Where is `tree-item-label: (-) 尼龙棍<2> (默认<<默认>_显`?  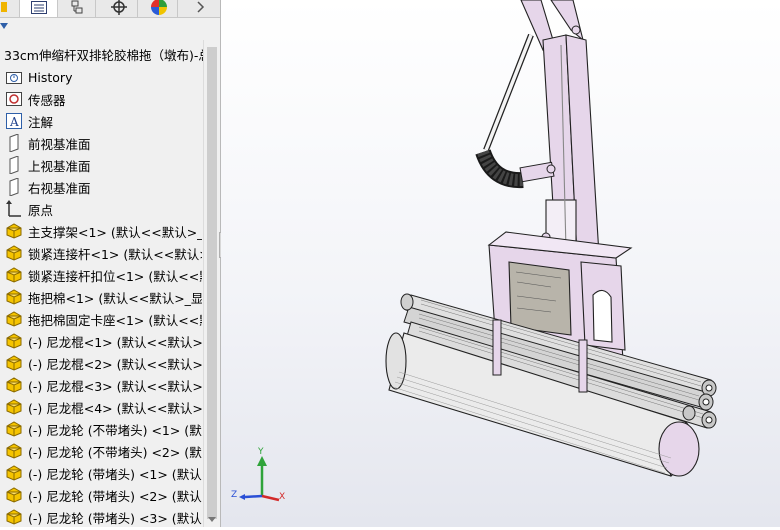 tree-item-label: (-) 尼龙棍<2> (默认<<默认>_显 is located at coordinates (115, 364).